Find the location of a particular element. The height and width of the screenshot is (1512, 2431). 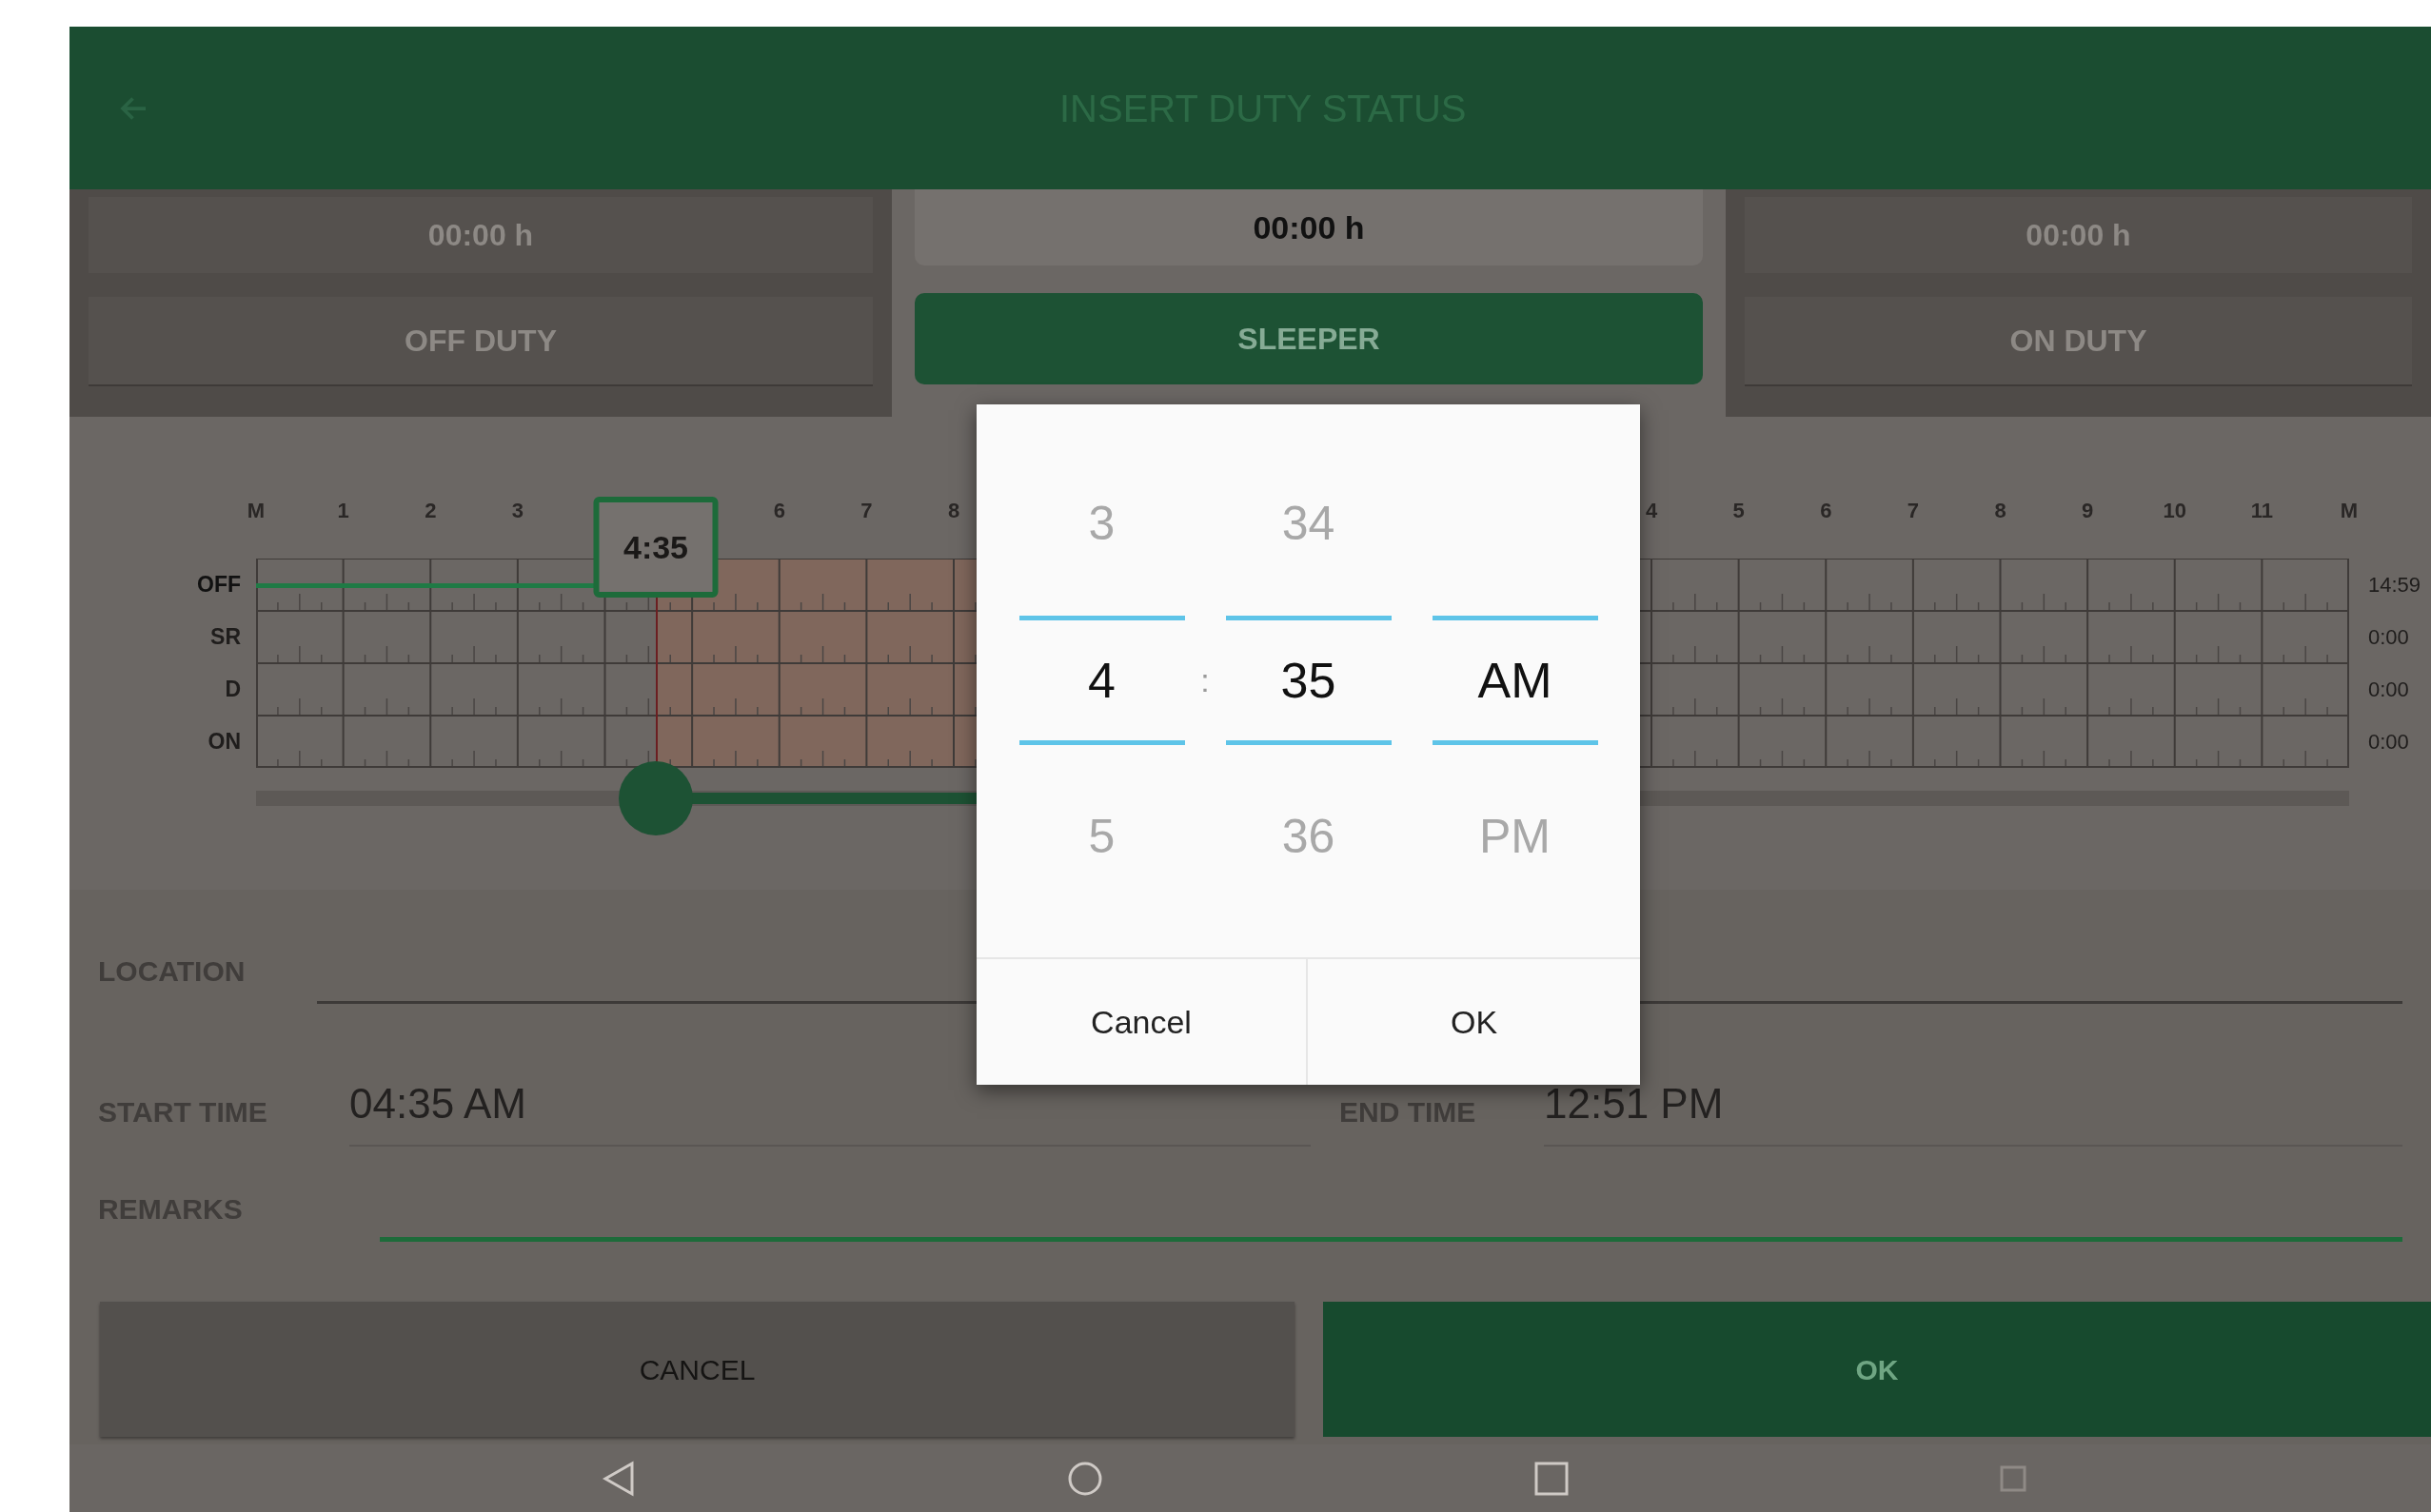

hour-label: 4 is located at coordinates (1652, 511).